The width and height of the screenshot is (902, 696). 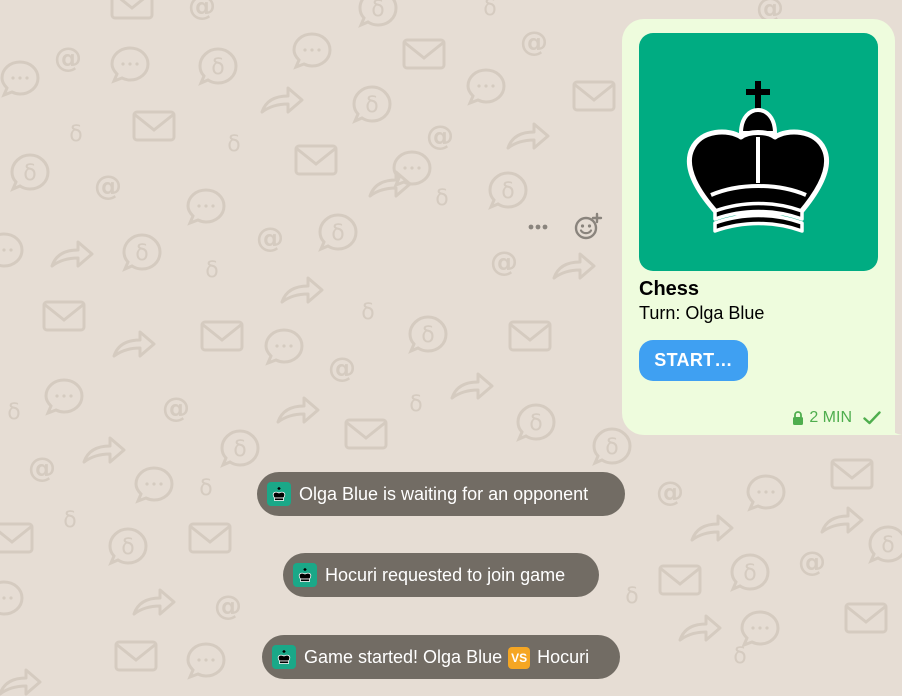 I want to click on service-message-text: Olga Blue is waiting for an opponent, so click(x=444, y=493).